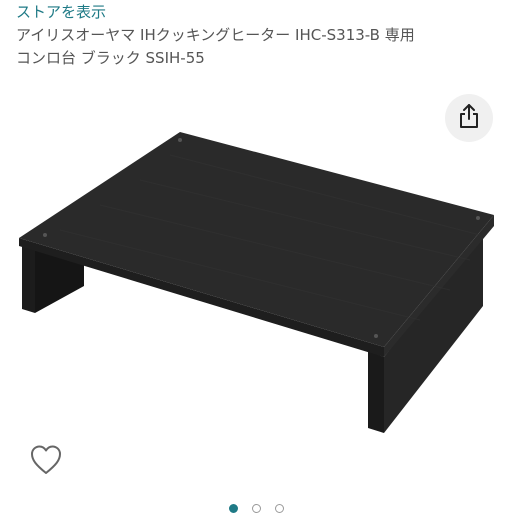 Image resolution: width=512 pixels, height=514 pixels. Describe the element at coordinates (110, 58) in the screenshot. I see `product-title-line-2: コンロ台 ブラック SSIH-55` at that location.